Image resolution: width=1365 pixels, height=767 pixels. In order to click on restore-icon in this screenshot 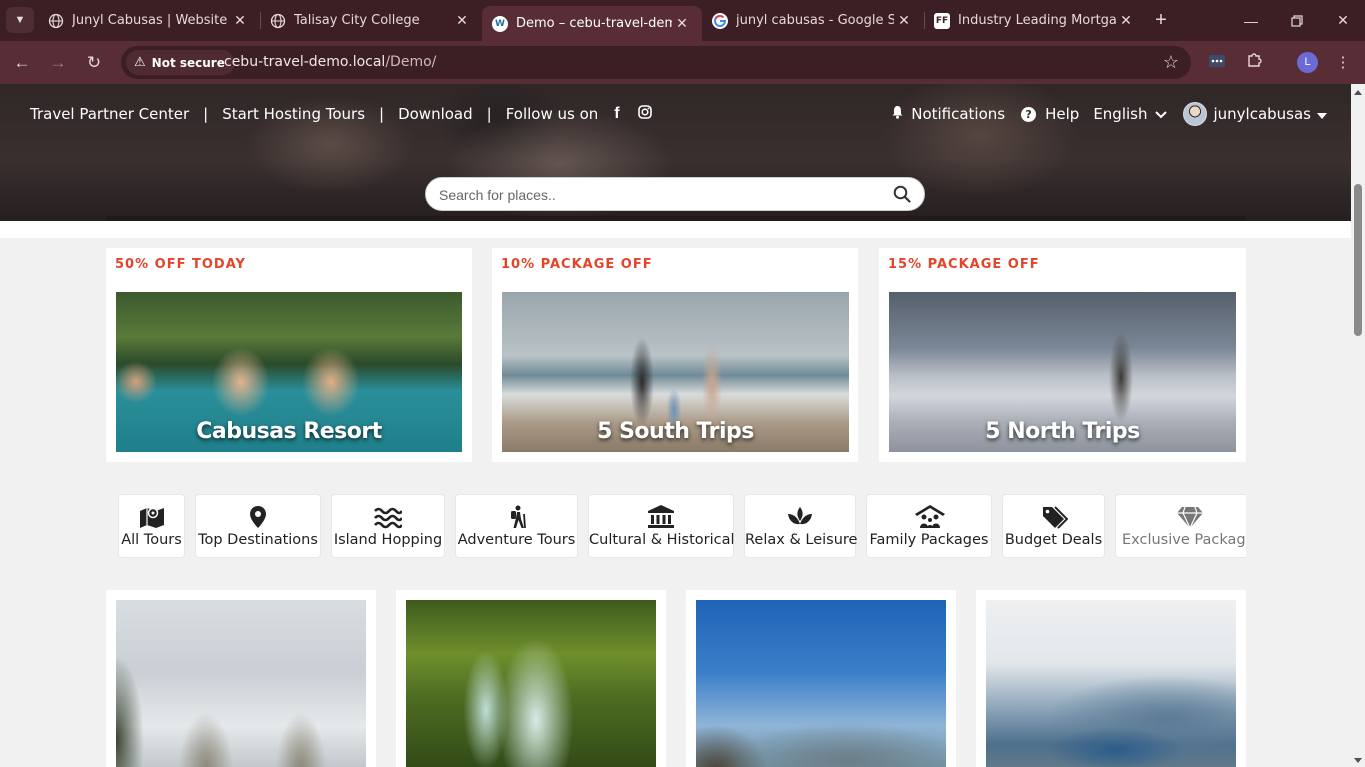, I will do `click(1297, 20)`.